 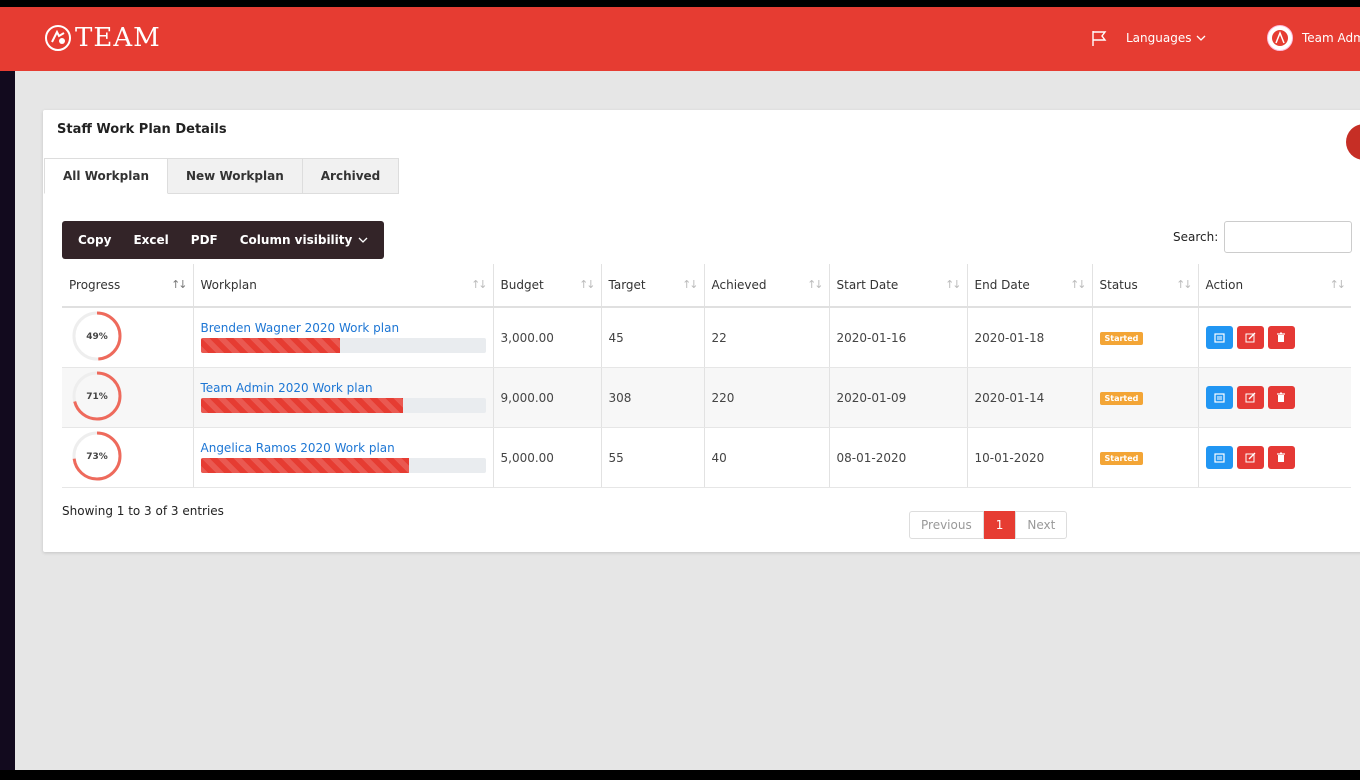 What do you see at coordinates (999, 525) in the screenshot?
I see `page-1-button: 1` at bounding box center [999, 525].